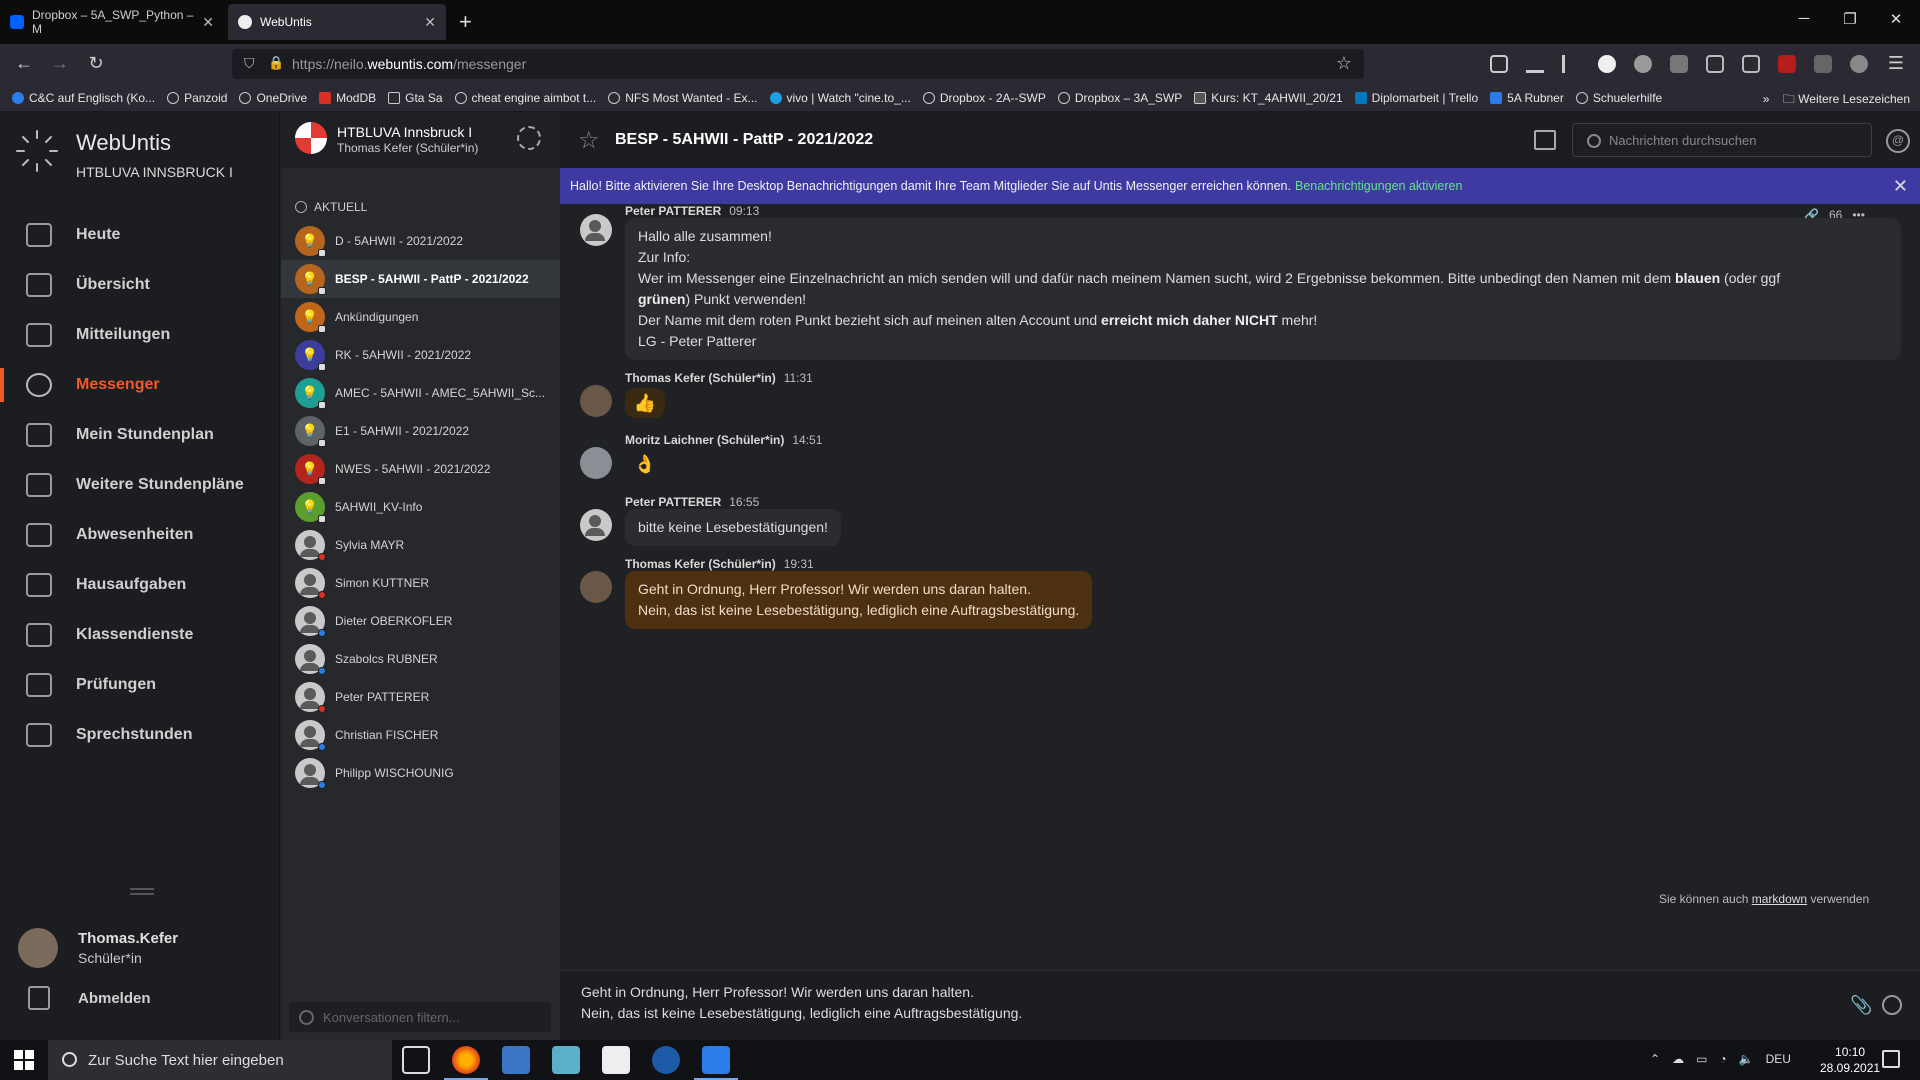 The image size is (1920, 1080). I want to click on bookmark-star-icon: ☆, so click(1344, 63).